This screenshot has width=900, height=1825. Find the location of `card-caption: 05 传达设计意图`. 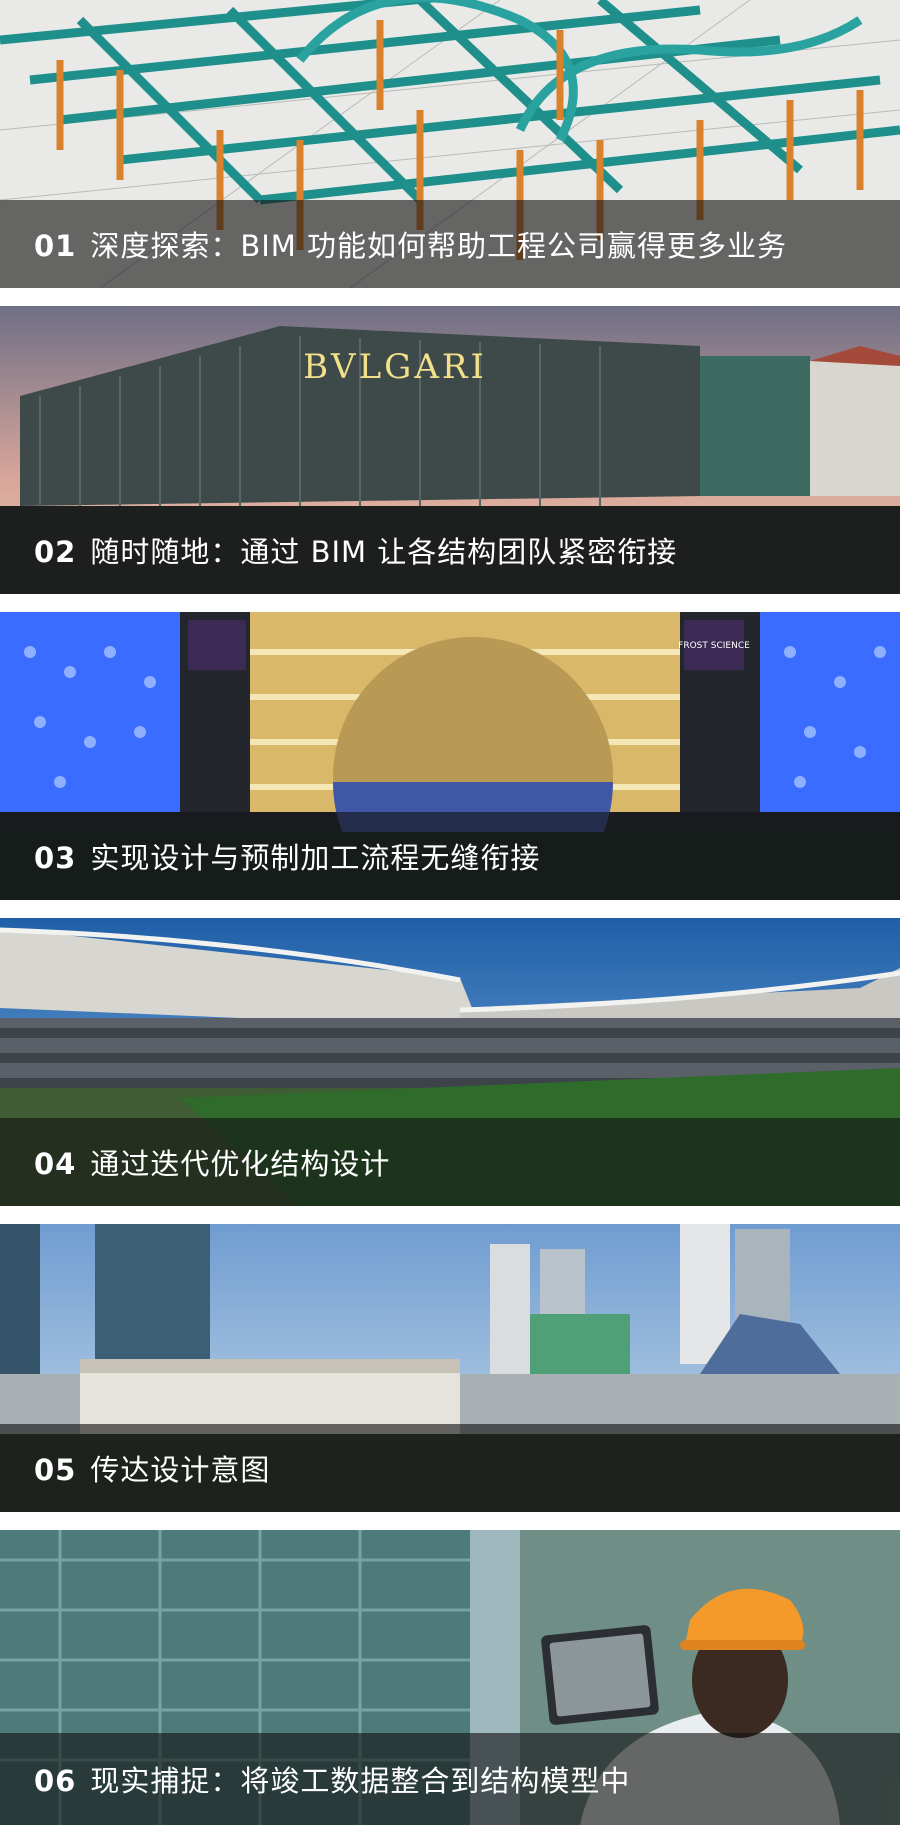

card-caption: 05 传达设计意图 is located at coordinates (135, 1468).